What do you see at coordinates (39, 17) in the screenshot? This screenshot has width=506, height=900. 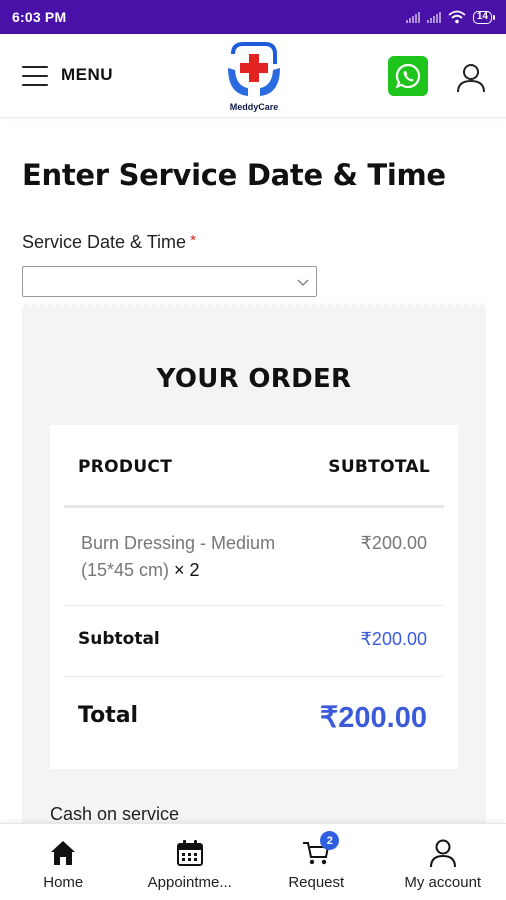 I see `status-time: 6:03 PM` at bounding box center [39, 17].